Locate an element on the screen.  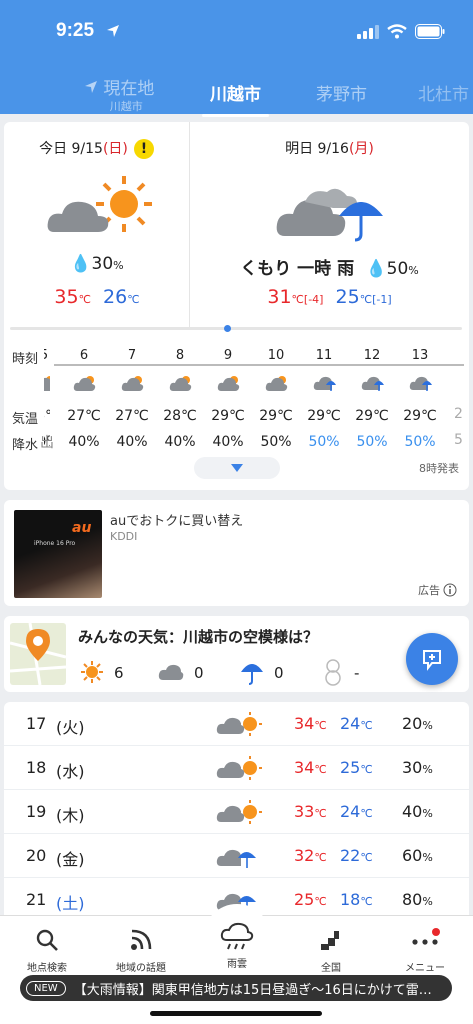
ad-label: 広告 is located at coordinates (429, 590).